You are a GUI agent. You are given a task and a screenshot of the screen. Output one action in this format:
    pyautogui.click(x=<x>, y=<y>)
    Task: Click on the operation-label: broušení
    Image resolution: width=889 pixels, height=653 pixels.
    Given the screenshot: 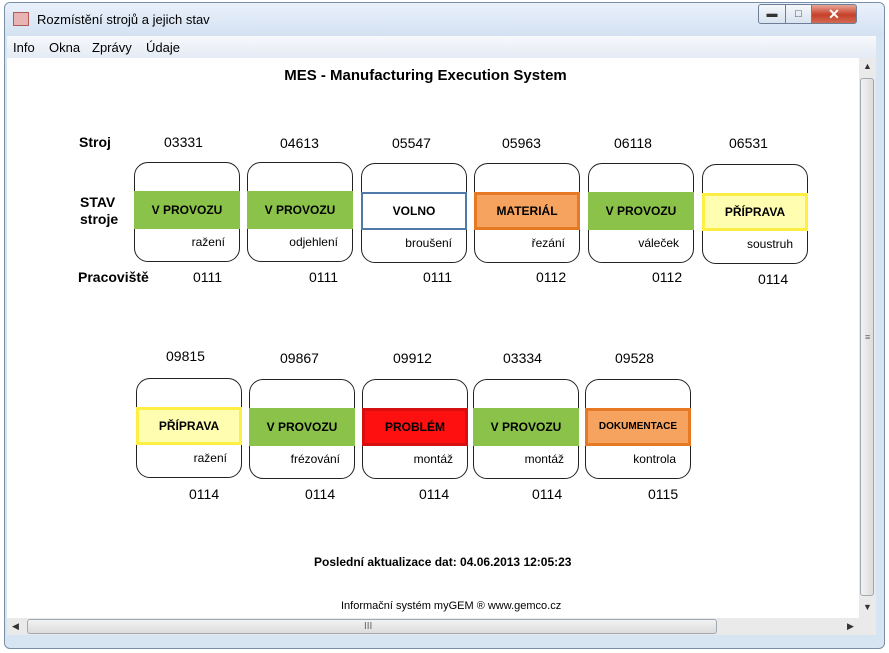 What is the action you would take?
    pyautogui.click(x=428, y=243)
    